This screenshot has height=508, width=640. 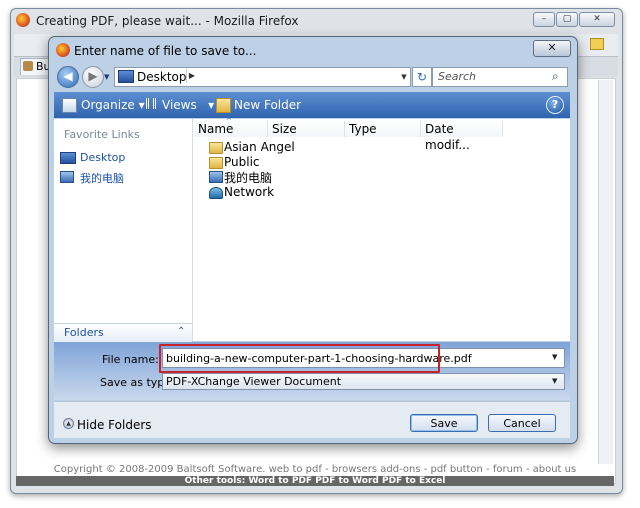 I want to click on tab-favicon-icon, so click(x=28, y=66).